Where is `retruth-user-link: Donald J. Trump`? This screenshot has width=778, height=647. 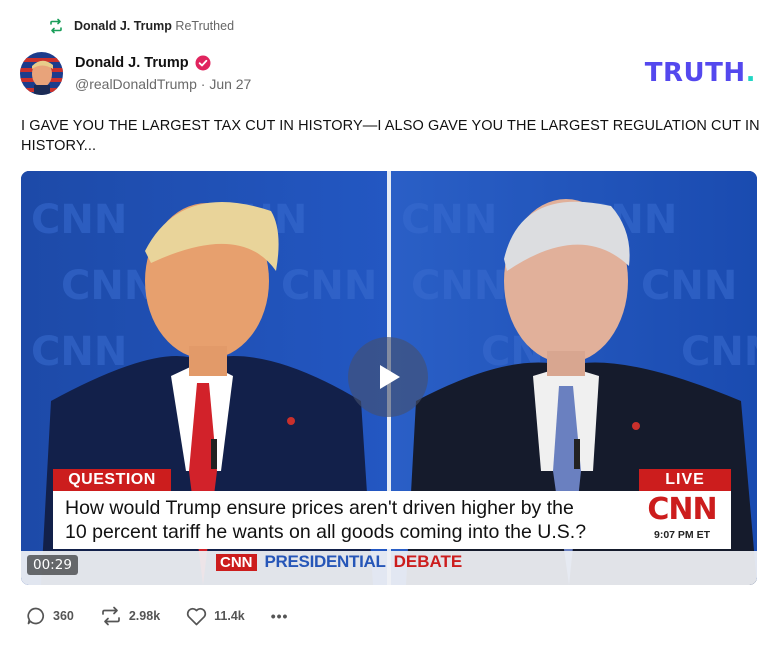
retruth-user-link: Donald J. Trump is located at coordinates (123, 26).